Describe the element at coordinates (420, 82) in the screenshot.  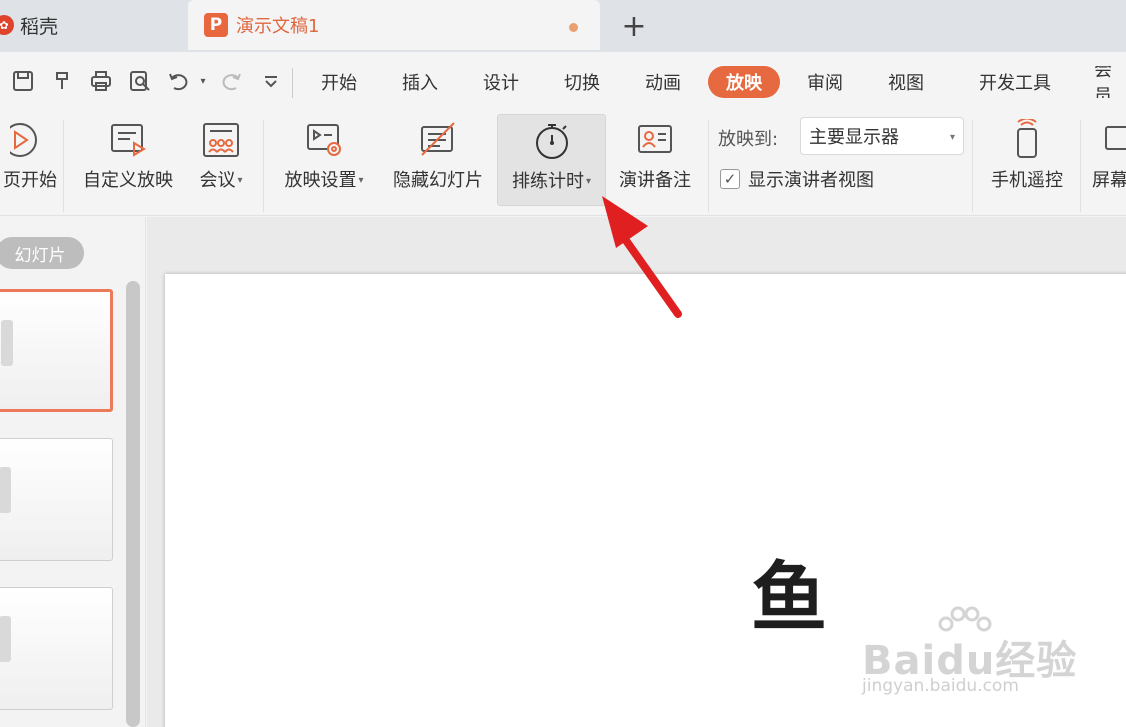
I see `menu-insert: 插入` at that location.